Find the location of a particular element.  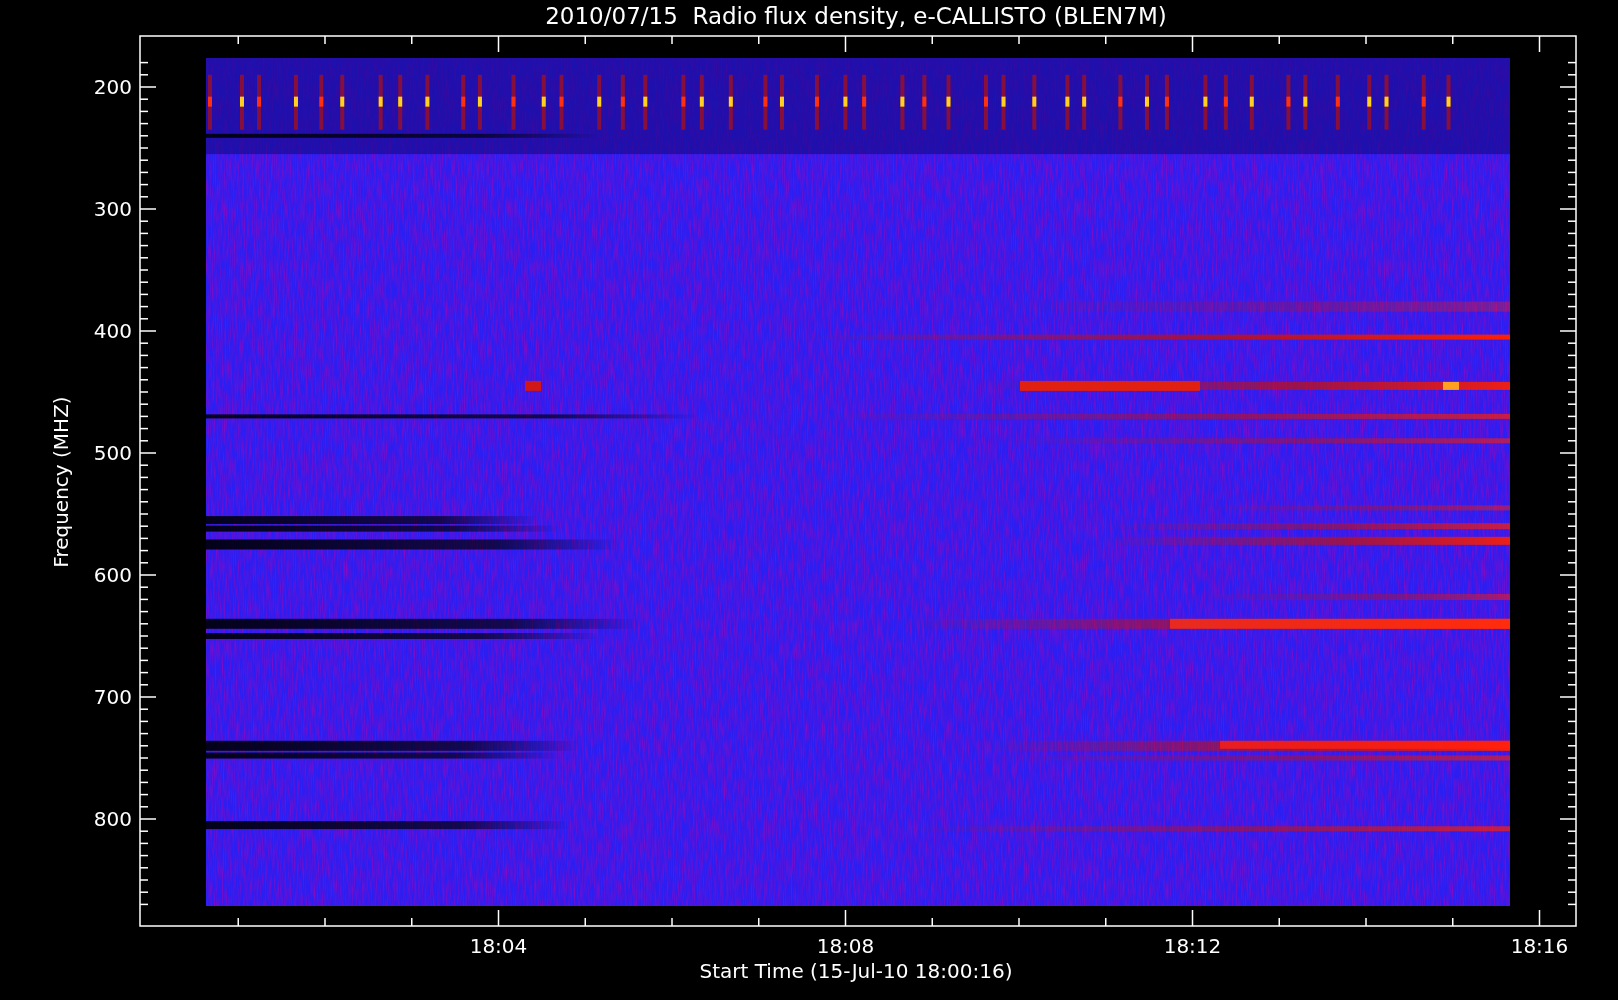

tick-label: 18:04 is located at coordinates (498, 946).